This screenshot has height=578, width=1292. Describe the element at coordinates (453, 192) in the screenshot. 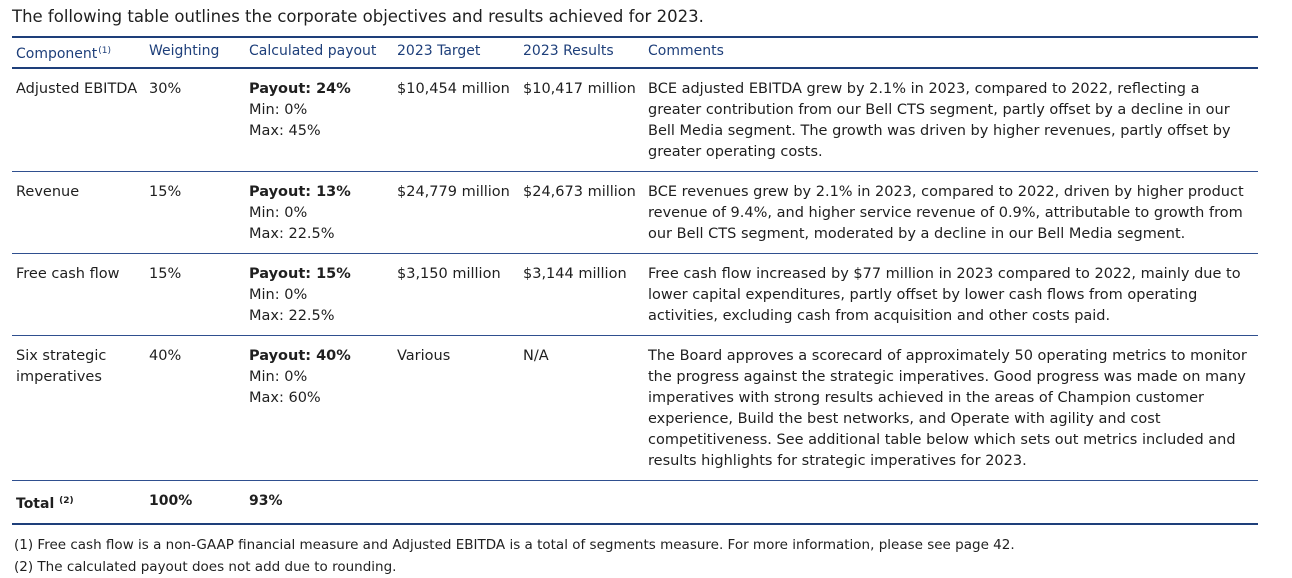

I see `target-cell: $24,779 million` at that location.